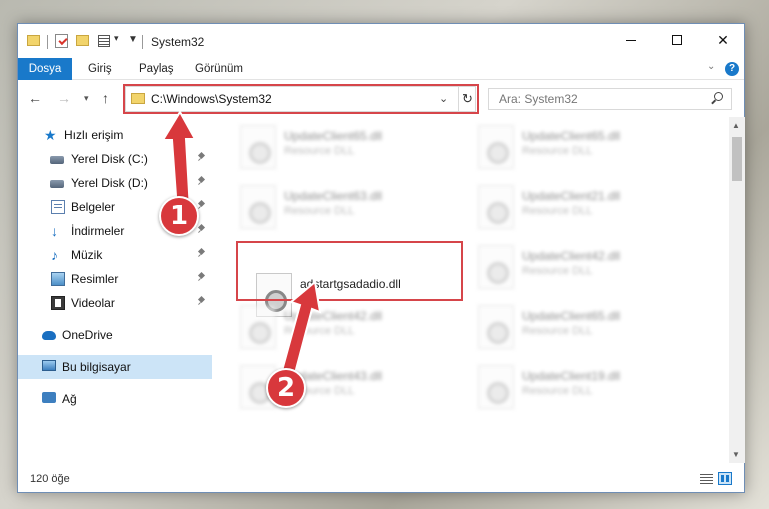  I want to click on sidebar-item-music: ♪ Müzik, so click(115, 255).